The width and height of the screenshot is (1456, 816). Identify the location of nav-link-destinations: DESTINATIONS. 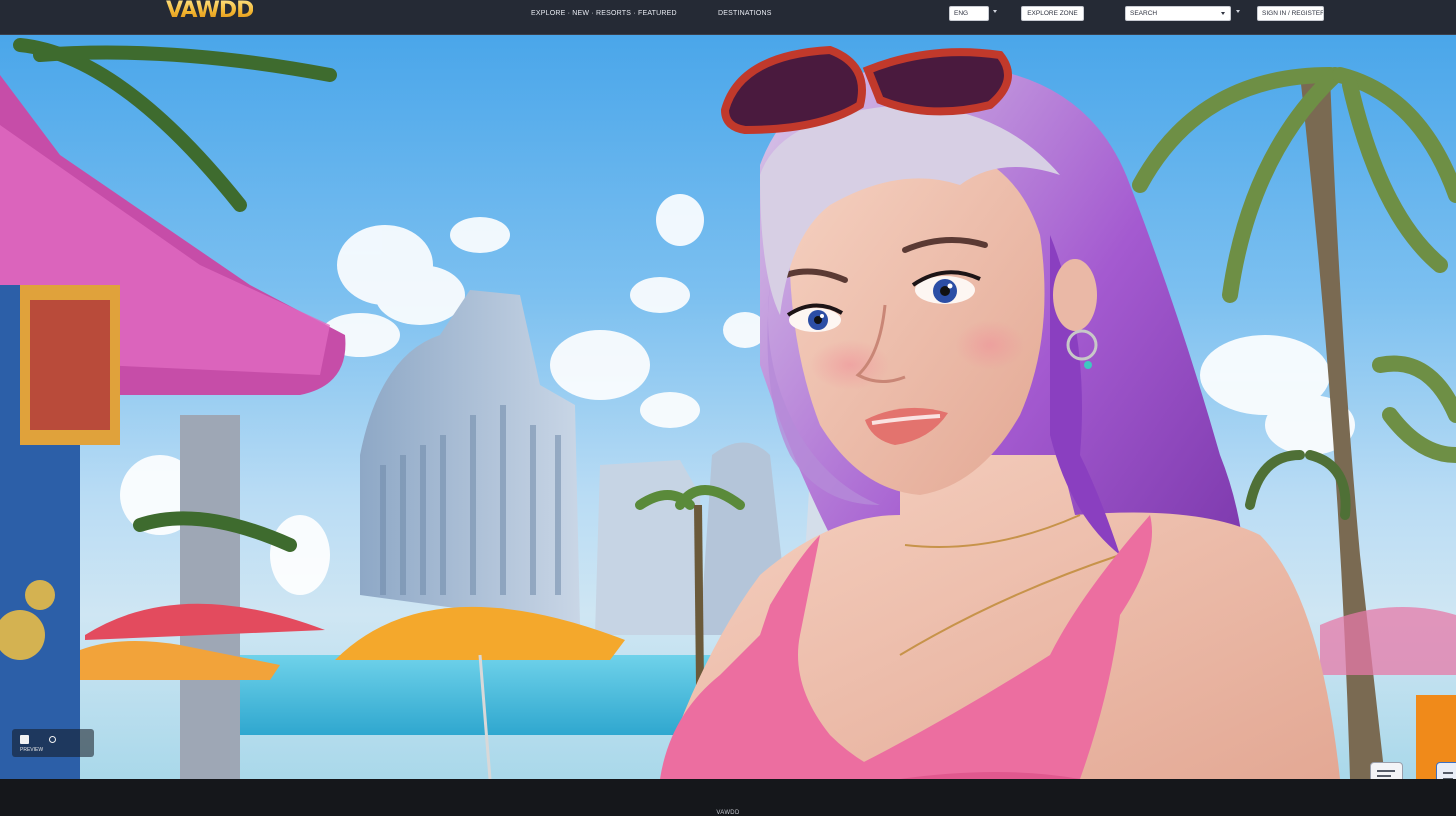
(745, 13).